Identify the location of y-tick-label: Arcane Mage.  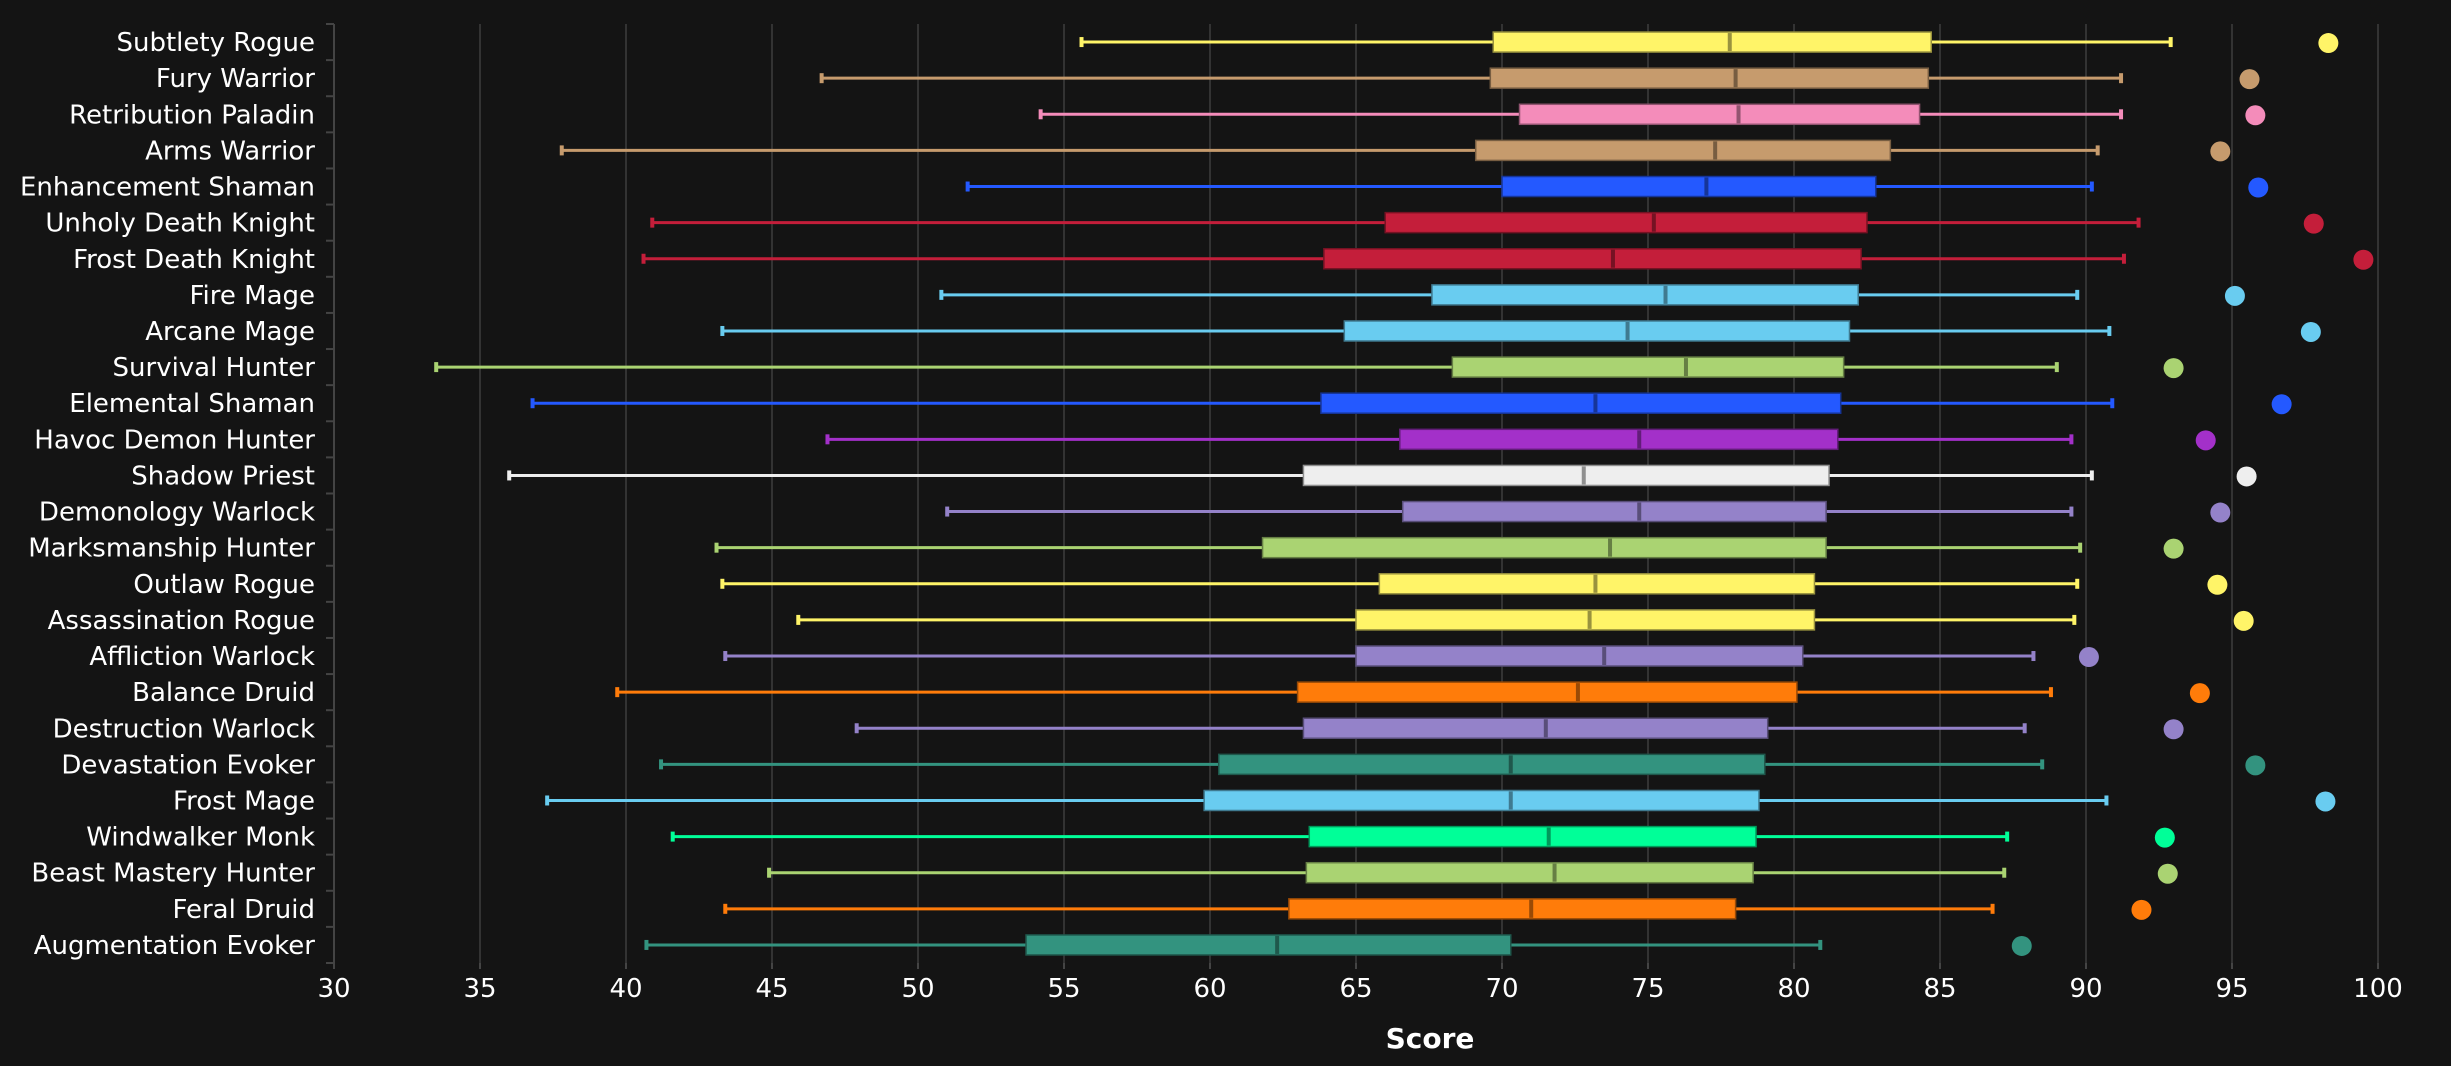
(230, 332).